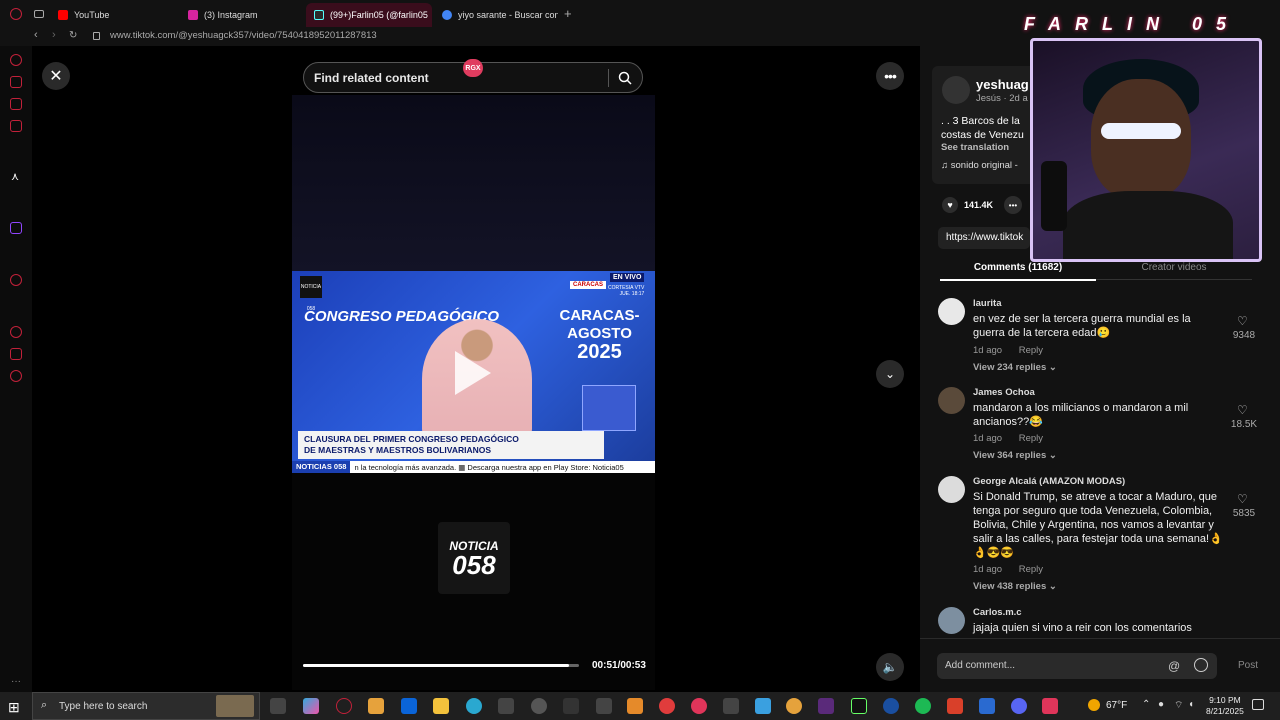 Image resolution: width=1280 pixels, height=720 pixels. Describe the element at coordinates (311, 706) in the screenshot. I see `copilot-icon` at that location.